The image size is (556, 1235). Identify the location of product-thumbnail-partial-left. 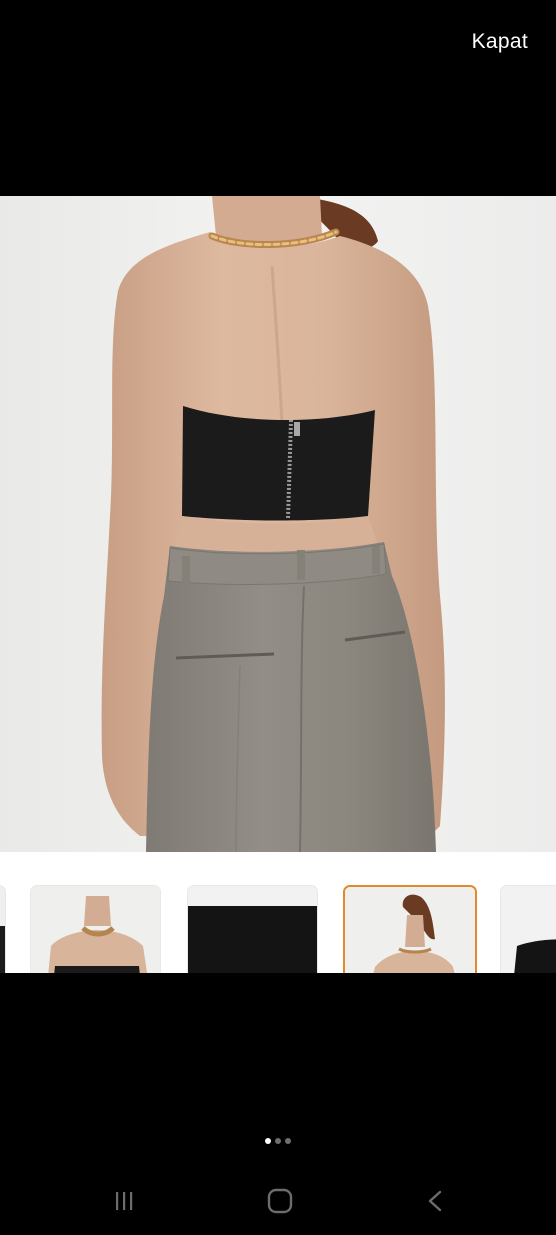
(3, 929).